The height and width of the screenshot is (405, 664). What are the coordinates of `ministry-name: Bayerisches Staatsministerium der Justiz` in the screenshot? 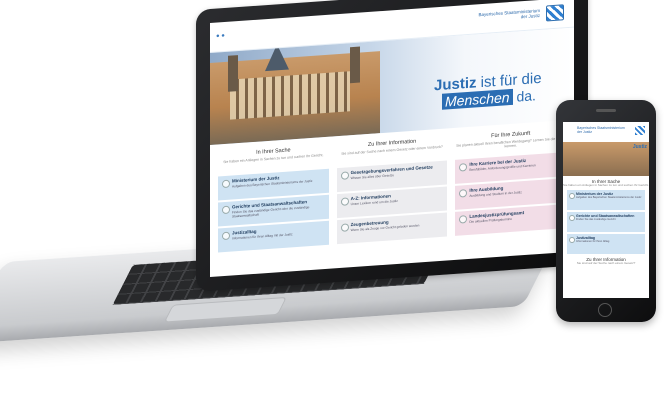 It's located at (495, 16).